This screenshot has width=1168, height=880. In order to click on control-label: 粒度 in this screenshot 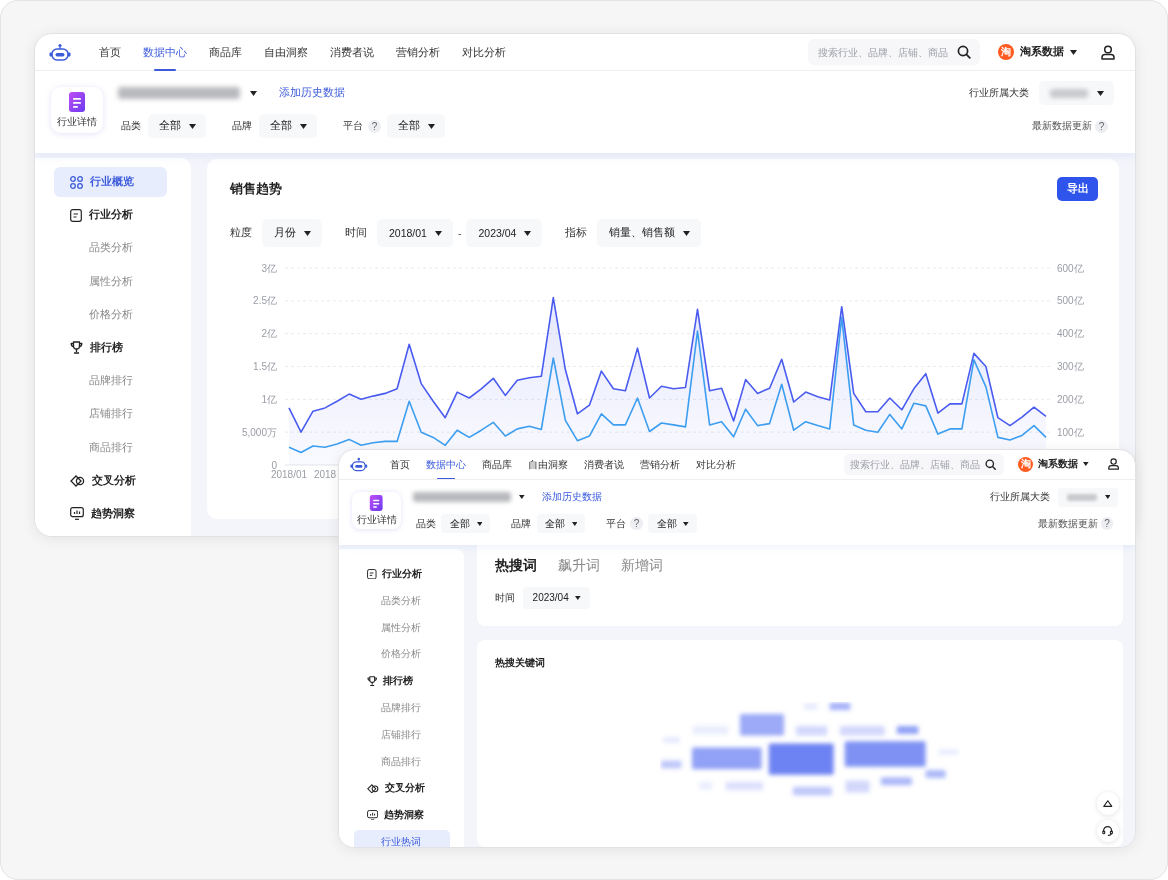, I will do `click(241, 233)`.